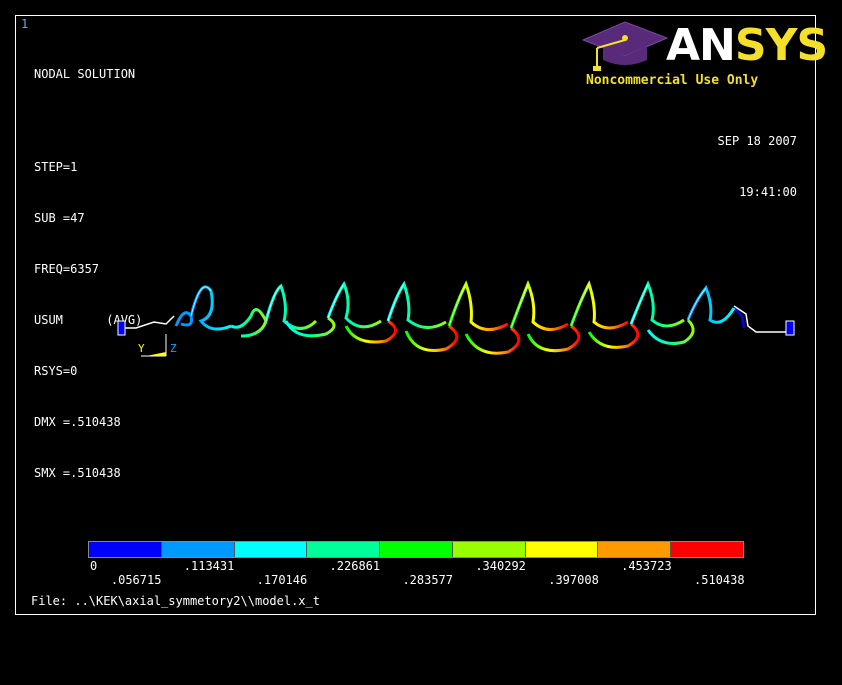  What do you see at coordinates (146, 325) in the screenshot?
I see `left-support` at bounding box center [146, 325].